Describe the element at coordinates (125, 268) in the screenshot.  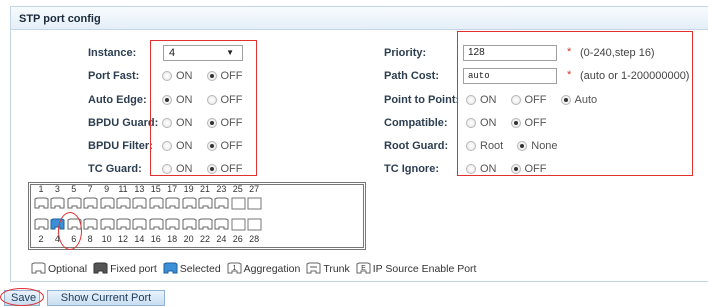
I see `legend-fixed: Fixed port` at that location.